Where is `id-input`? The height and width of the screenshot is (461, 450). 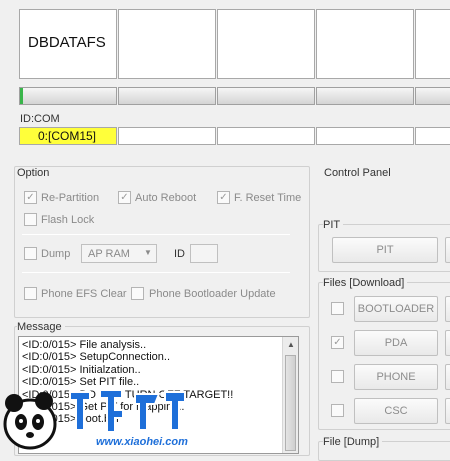 id-input is located at coordinates (204, 253).